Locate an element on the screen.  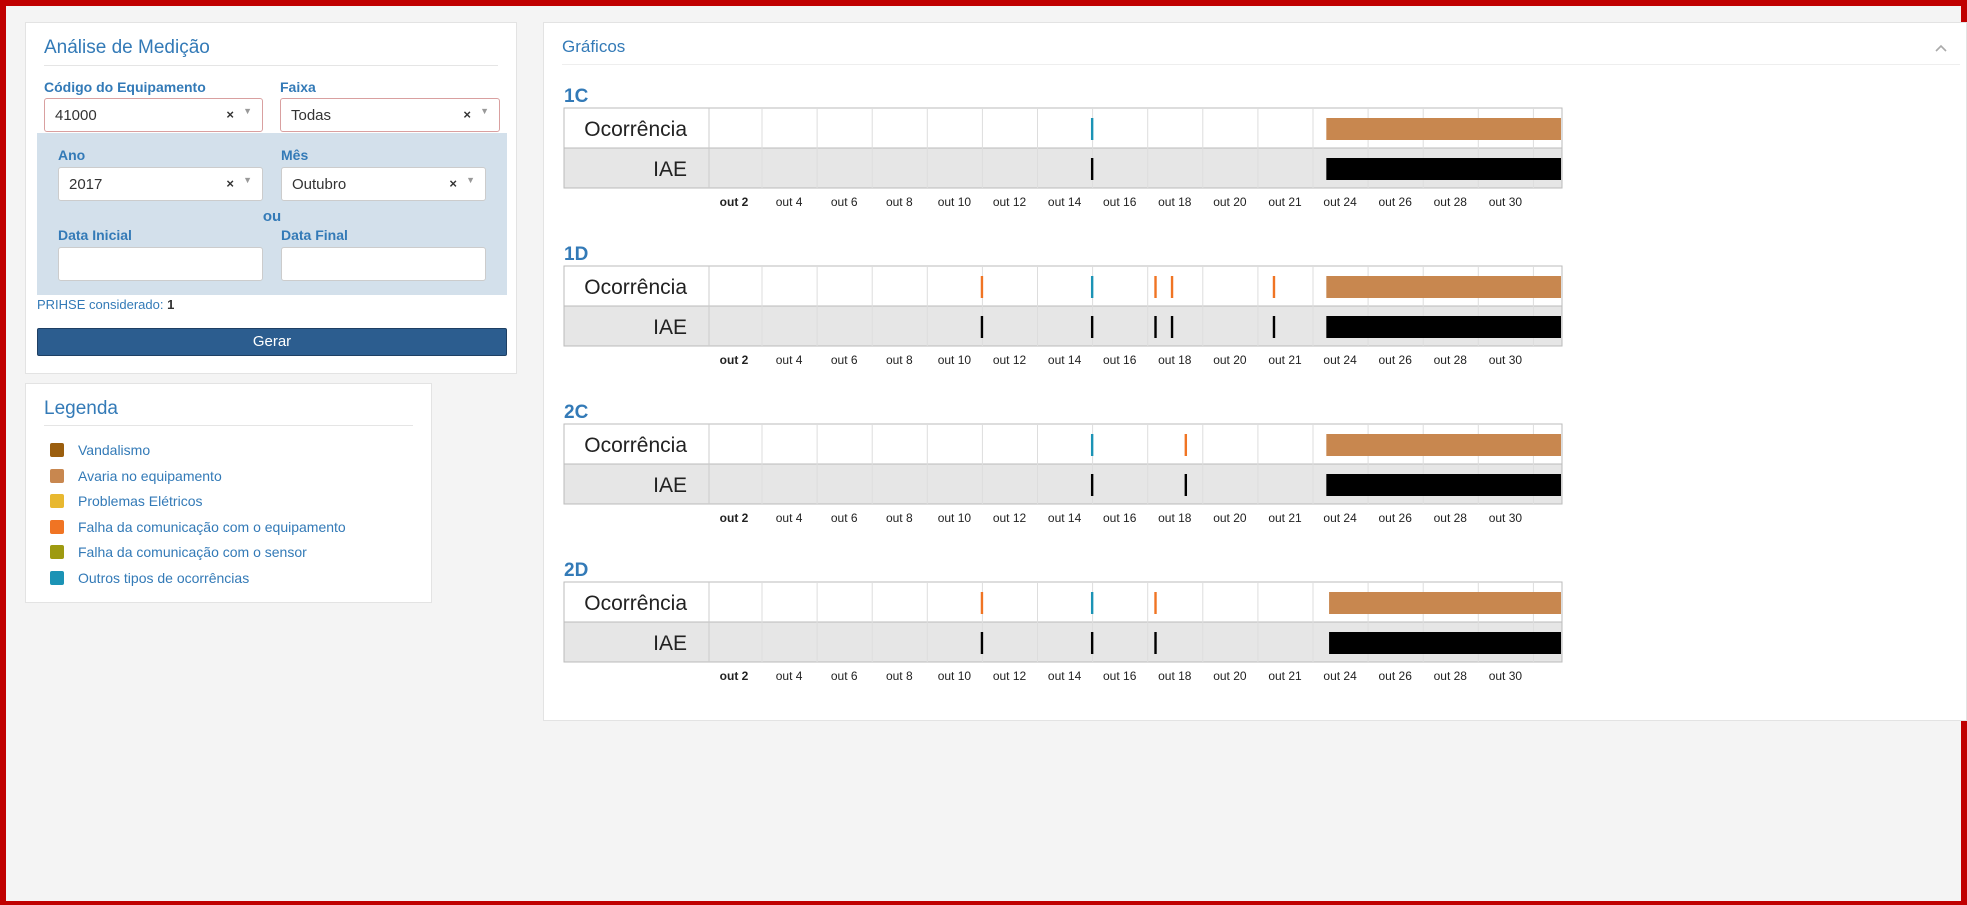
chart-title: 1D is located at coordinates (576, 254).